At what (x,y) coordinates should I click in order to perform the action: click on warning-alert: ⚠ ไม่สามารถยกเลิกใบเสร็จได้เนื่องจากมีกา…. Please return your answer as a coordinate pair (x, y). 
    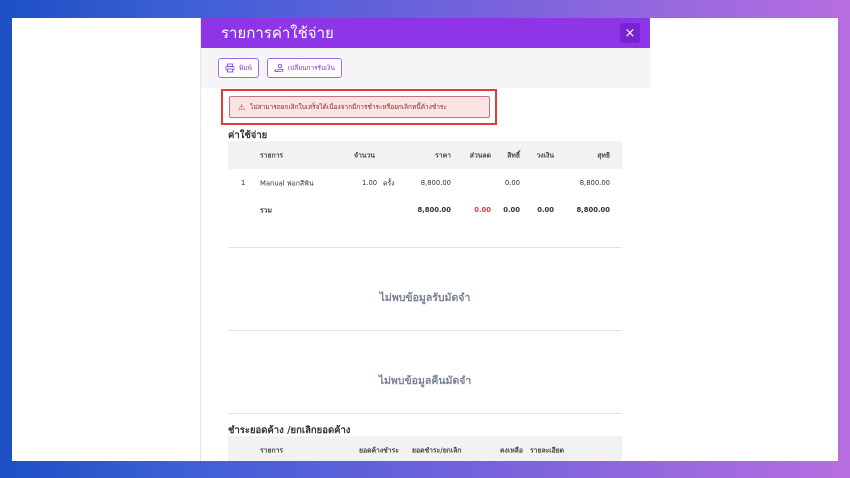
    Looking at the image, I should click on (359, 107).